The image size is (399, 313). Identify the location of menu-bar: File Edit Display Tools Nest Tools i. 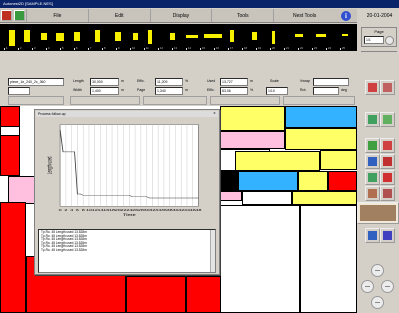
(178, 16).